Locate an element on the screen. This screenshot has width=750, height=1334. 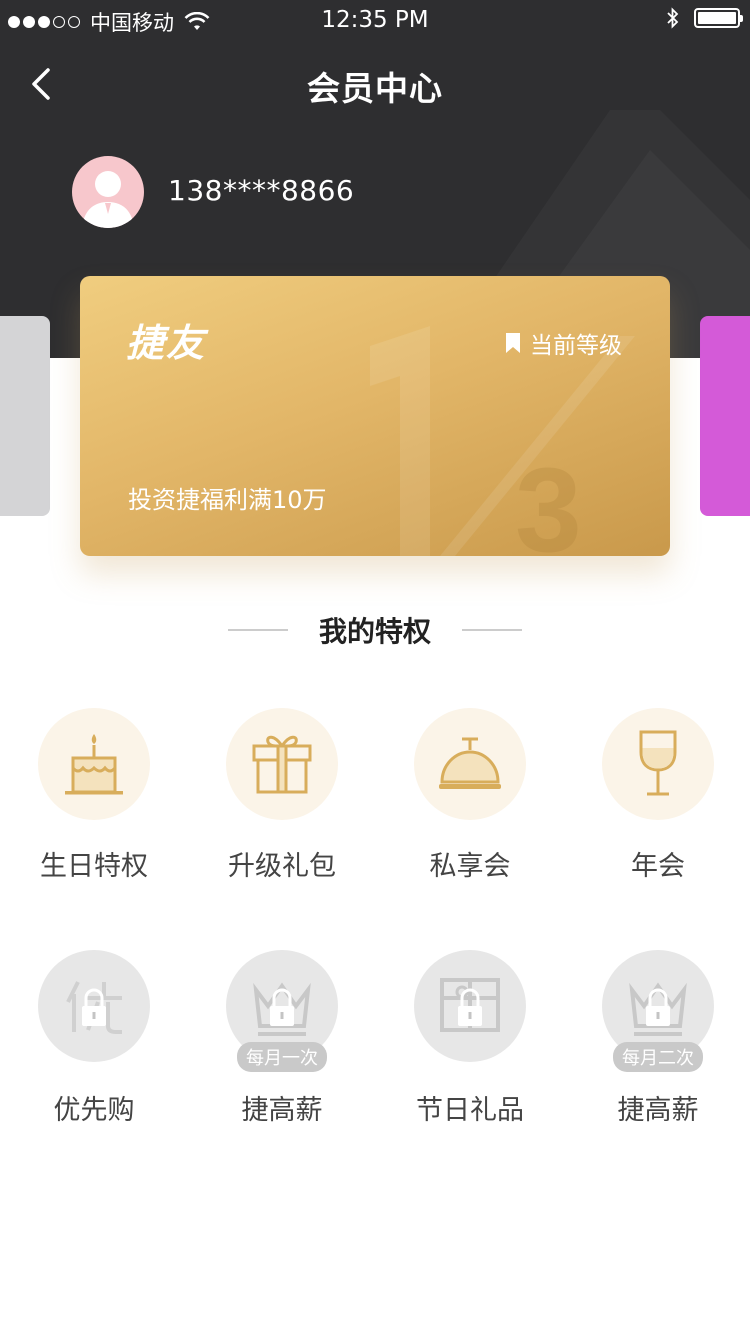
privilege-holiday-gift: 节日礼品 is located at coordinates (470, 1038).